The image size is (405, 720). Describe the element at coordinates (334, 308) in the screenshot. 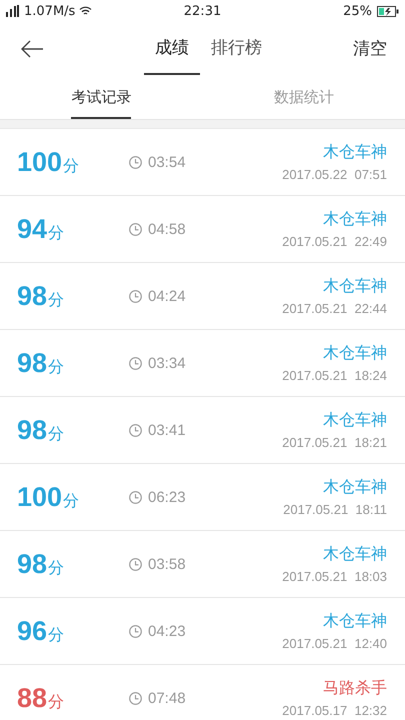

I see `record-date: 2017.05.21 22:44` at that location.